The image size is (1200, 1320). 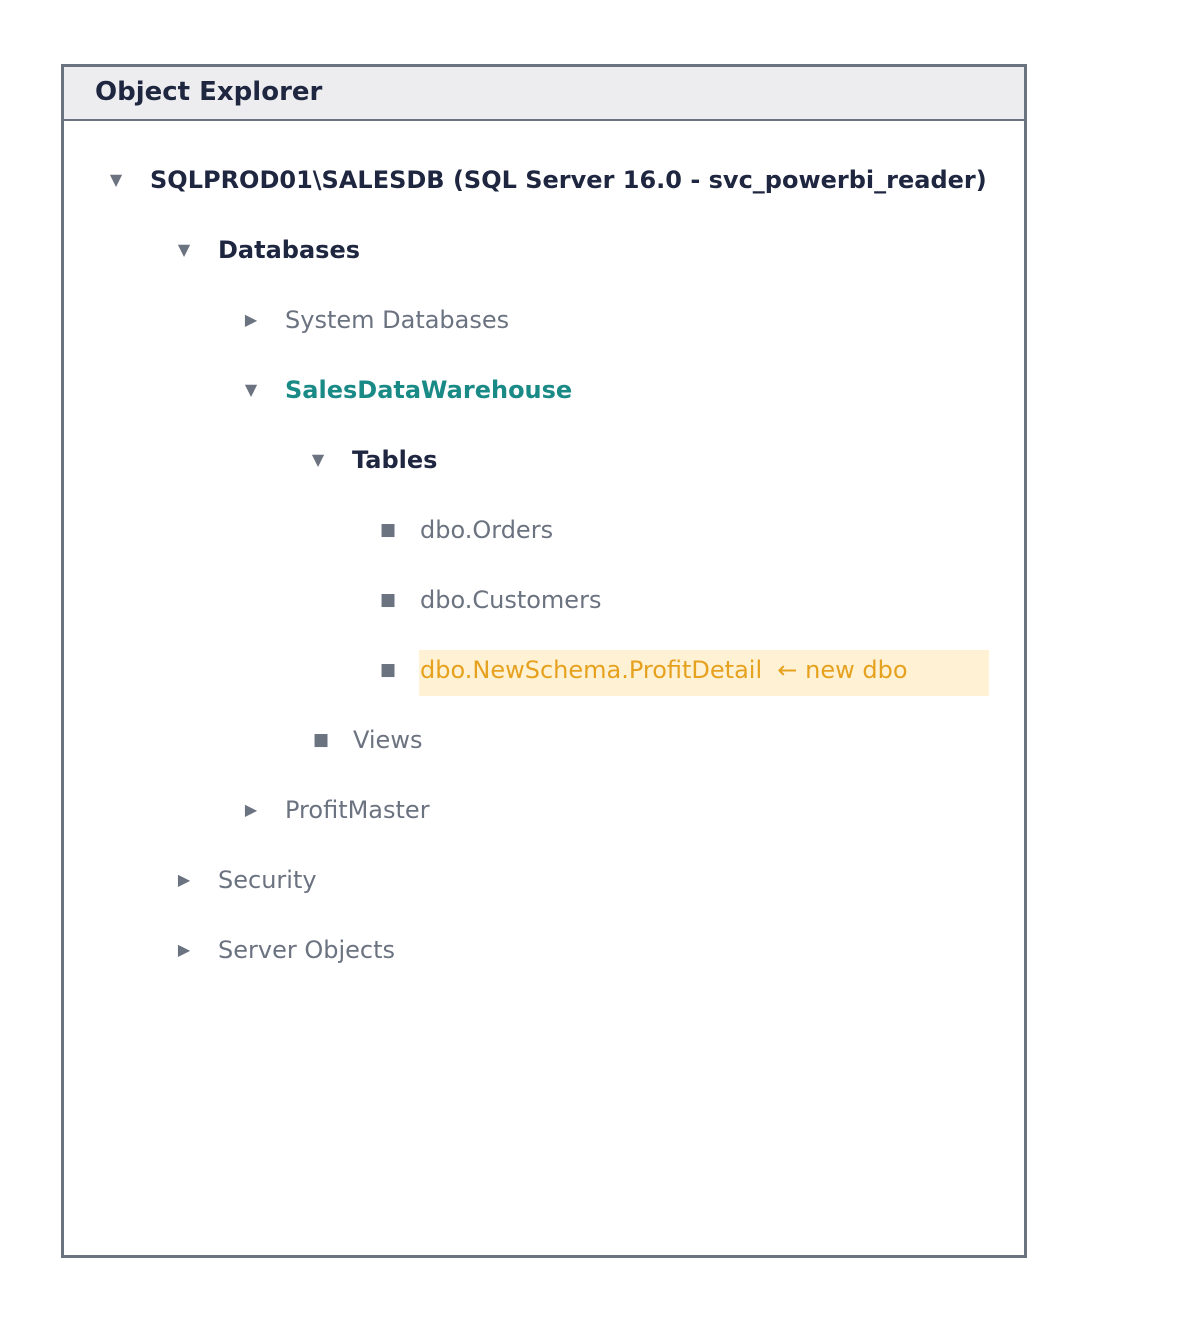 I want to click on panel-header: Object Explorer, so click(x=544, y=94).